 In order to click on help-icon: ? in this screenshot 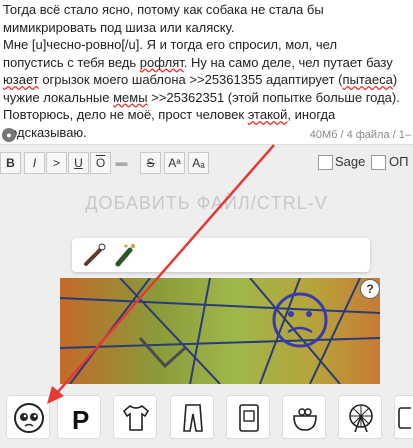, I will do `click(370, 289)`.